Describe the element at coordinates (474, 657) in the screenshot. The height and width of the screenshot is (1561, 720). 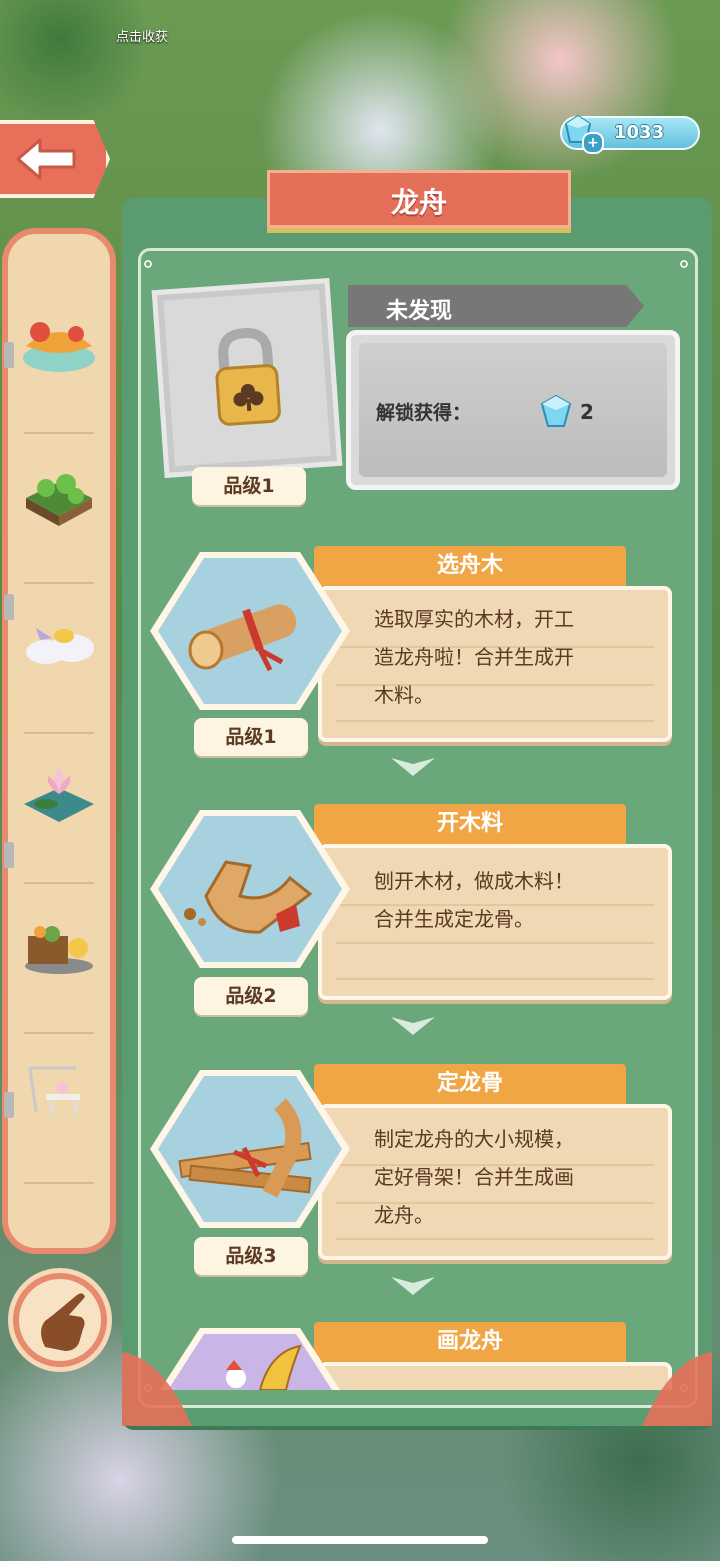
I see `item-description-line: 造龙舟啦！合并生成开` at that location.